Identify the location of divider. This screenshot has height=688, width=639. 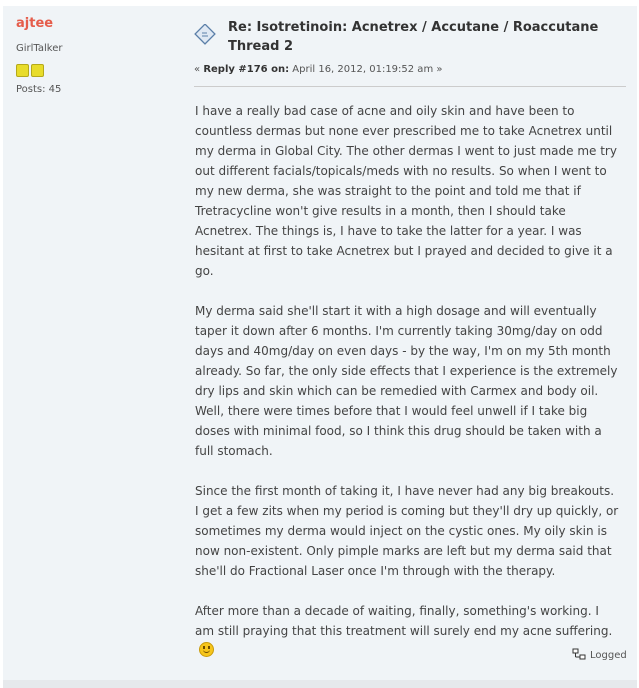
(410, 86).